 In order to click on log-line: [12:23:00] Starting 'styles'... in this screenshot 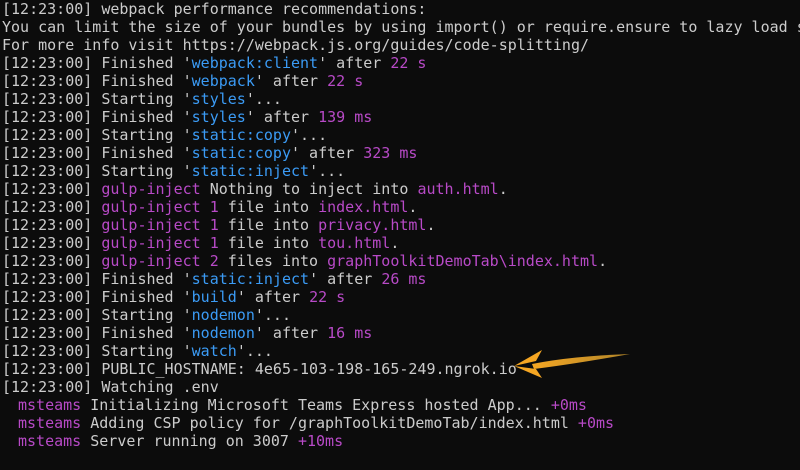, I will do `click(401, 99)`.